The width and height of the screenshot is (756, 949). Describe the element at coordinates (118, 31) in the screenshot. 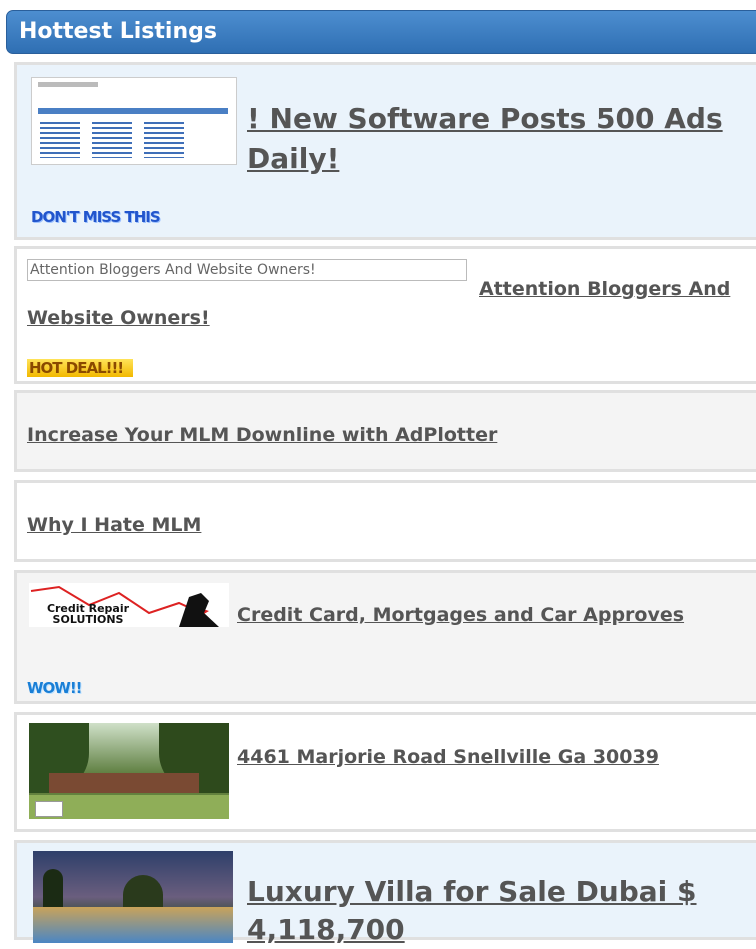

I see `section-title: Hottest Listings` at that location.